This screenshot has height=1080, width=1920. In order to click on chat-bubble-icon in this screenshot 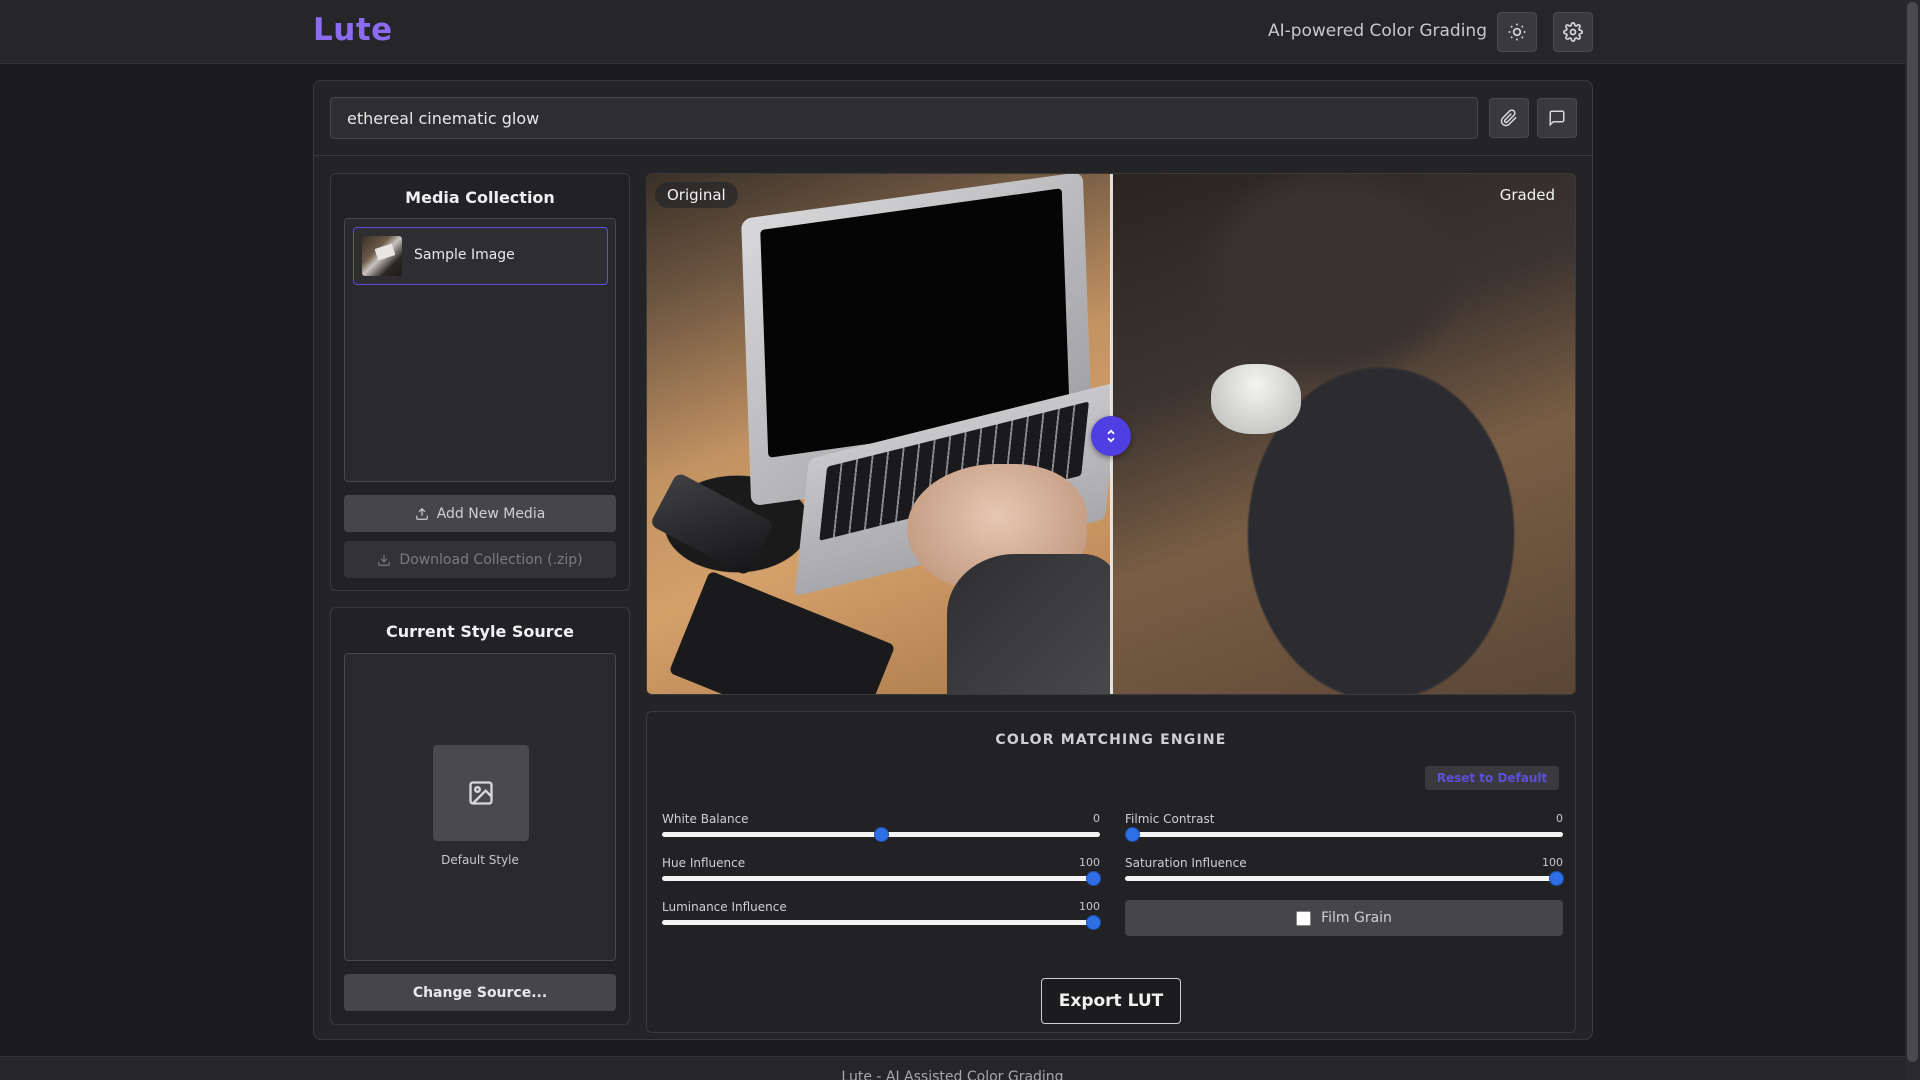, I will do `click(1557, 118)`.